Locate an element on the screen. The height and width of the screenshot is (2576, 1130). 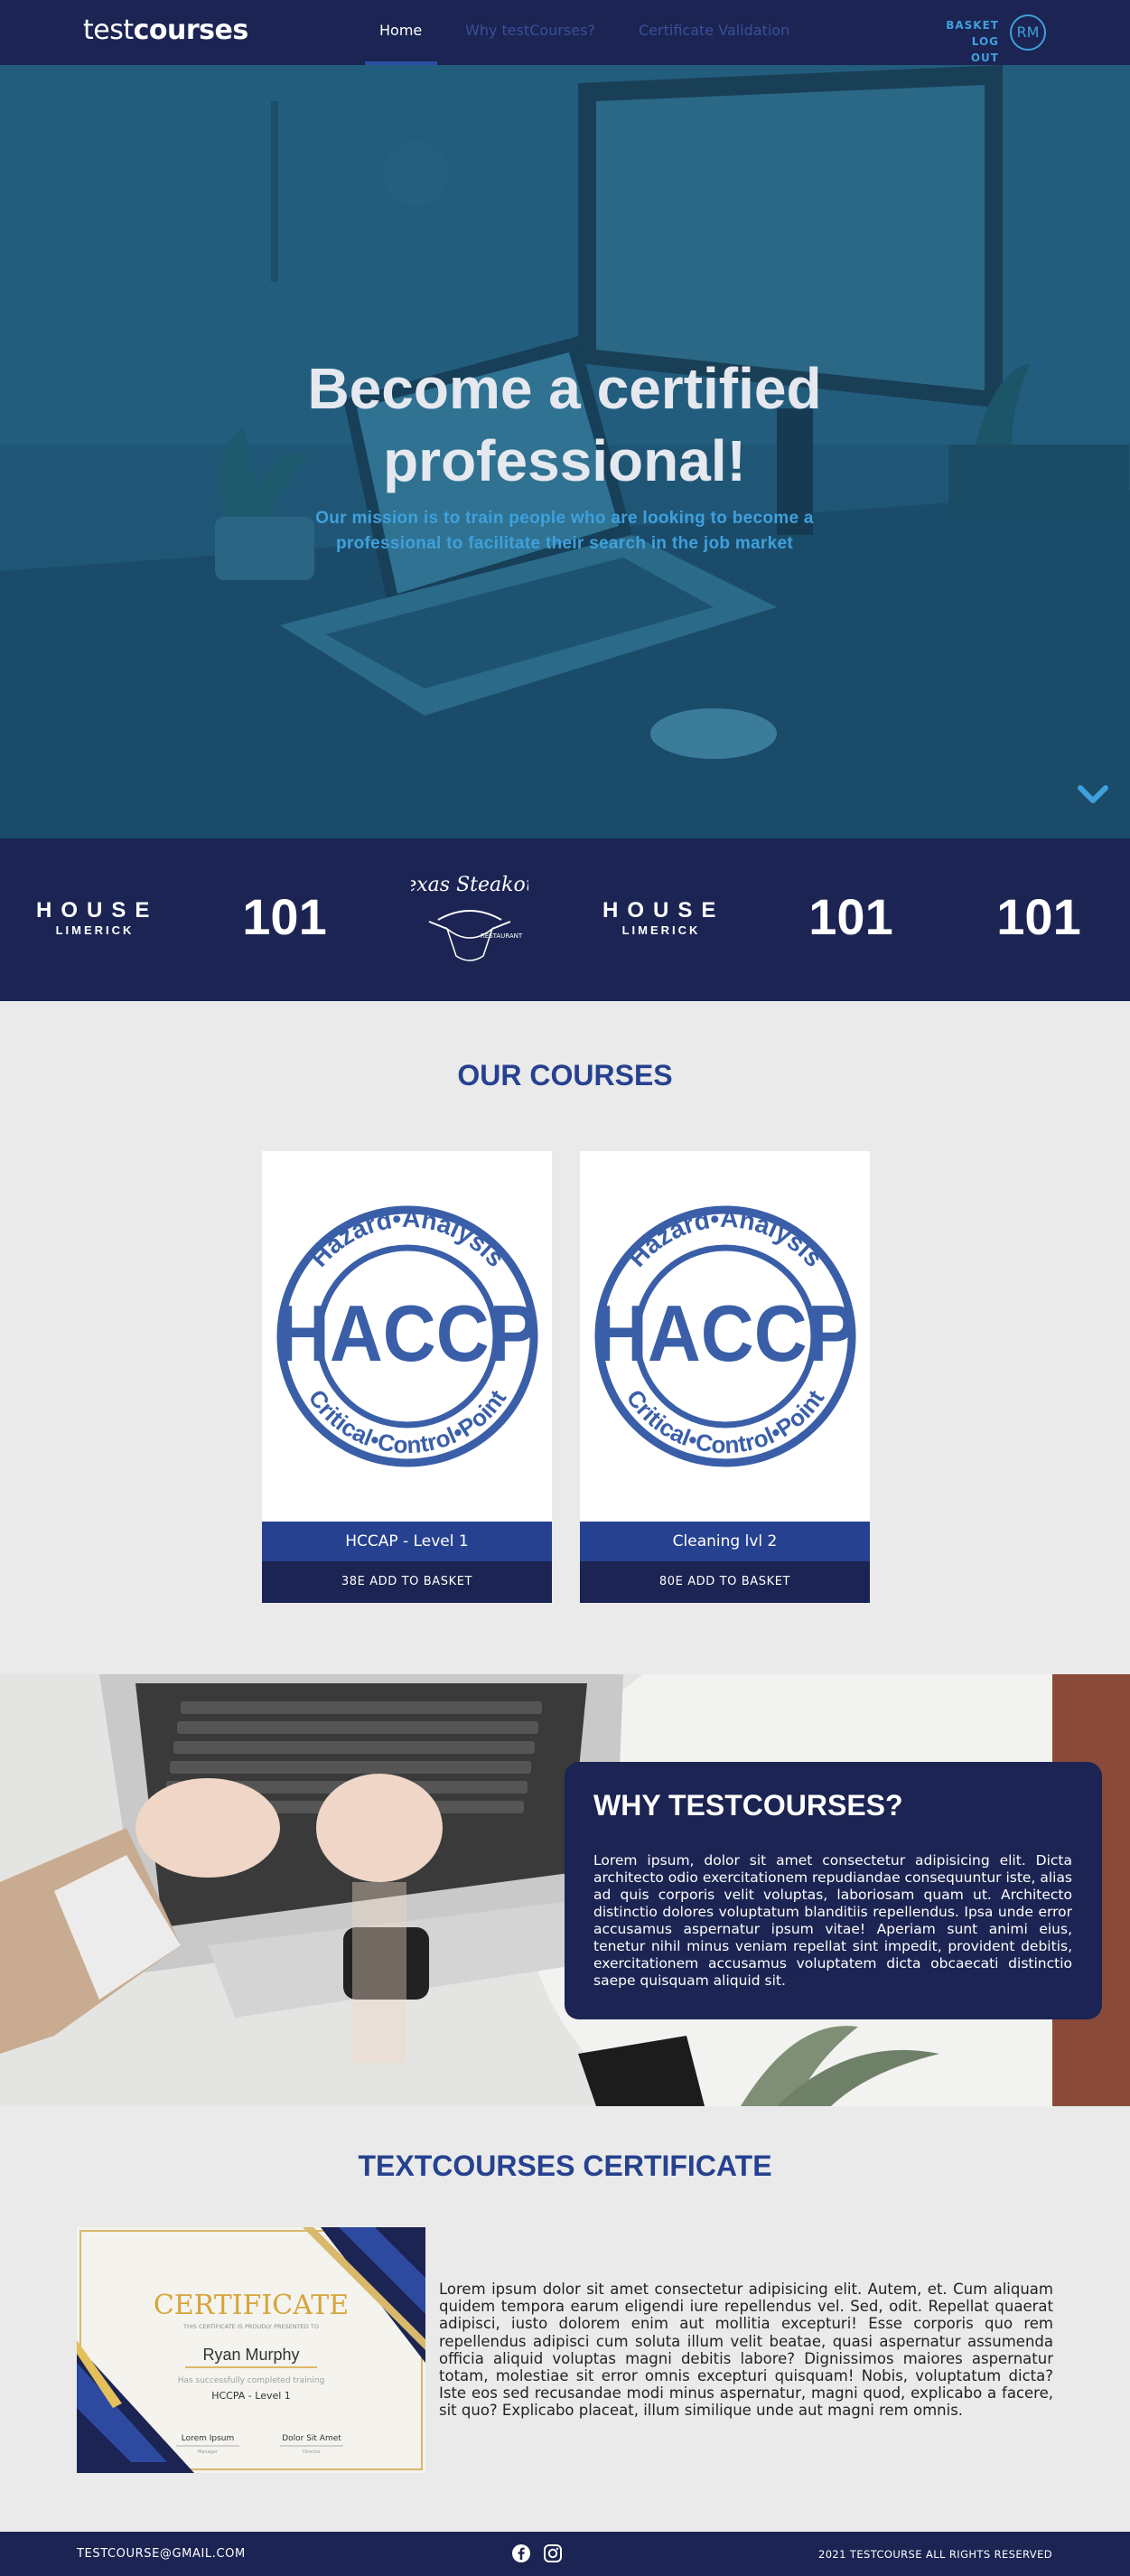
partner-logo-101-3: 101 is located at coordinates (1038, 916).